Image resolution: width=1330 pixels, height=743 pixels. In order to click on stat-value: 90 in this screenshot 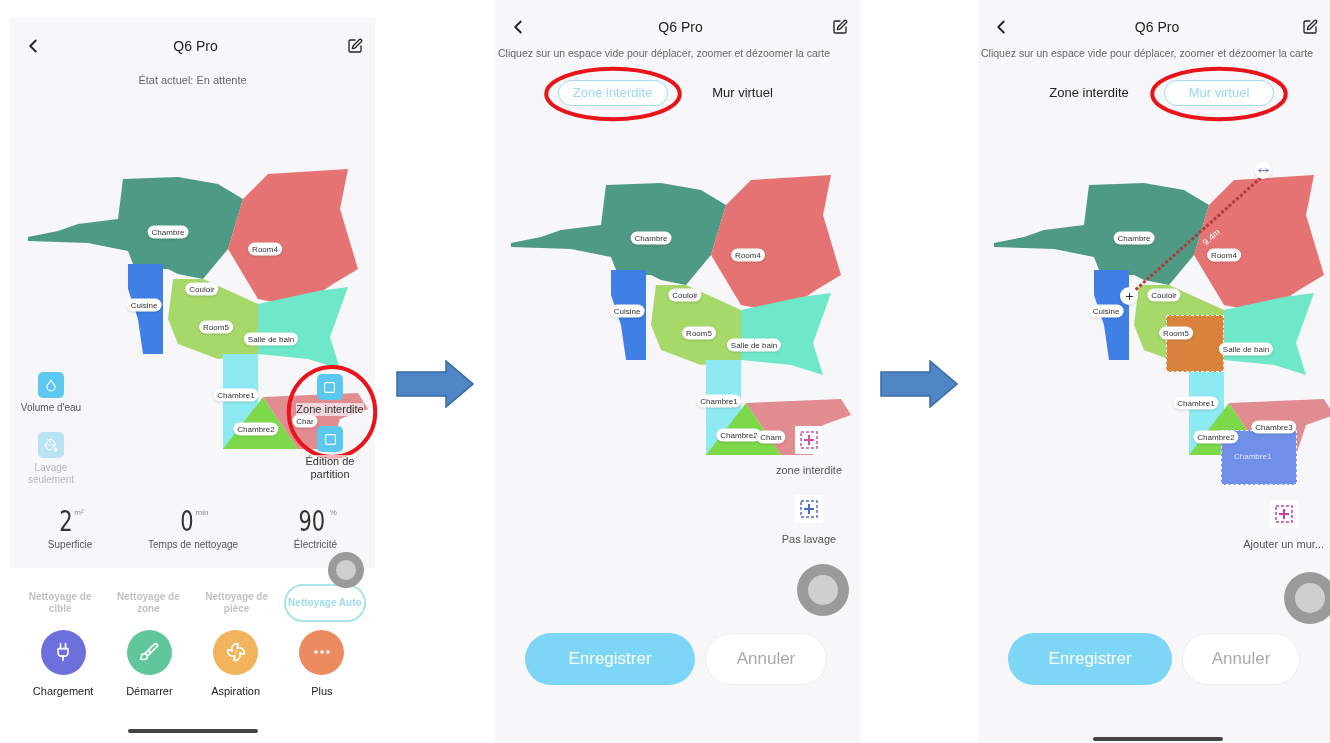, I will do `click(312, 521)`.